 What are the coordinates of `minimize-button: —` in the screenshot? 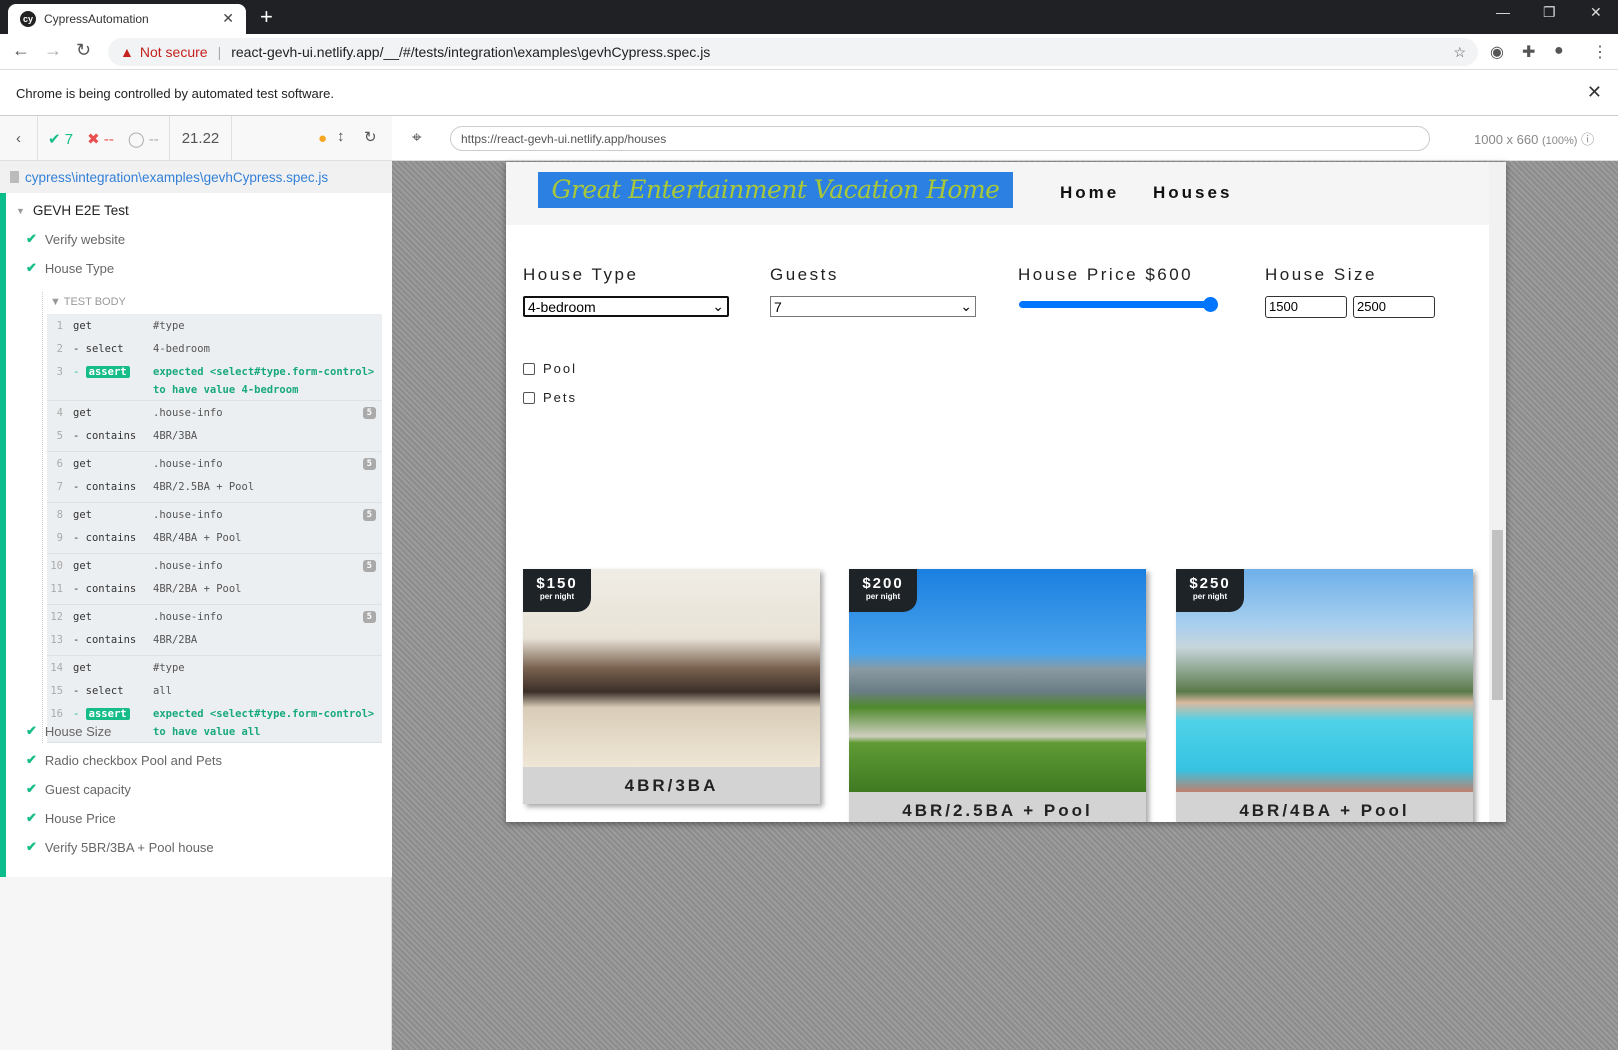 It's located at (1503, 12).